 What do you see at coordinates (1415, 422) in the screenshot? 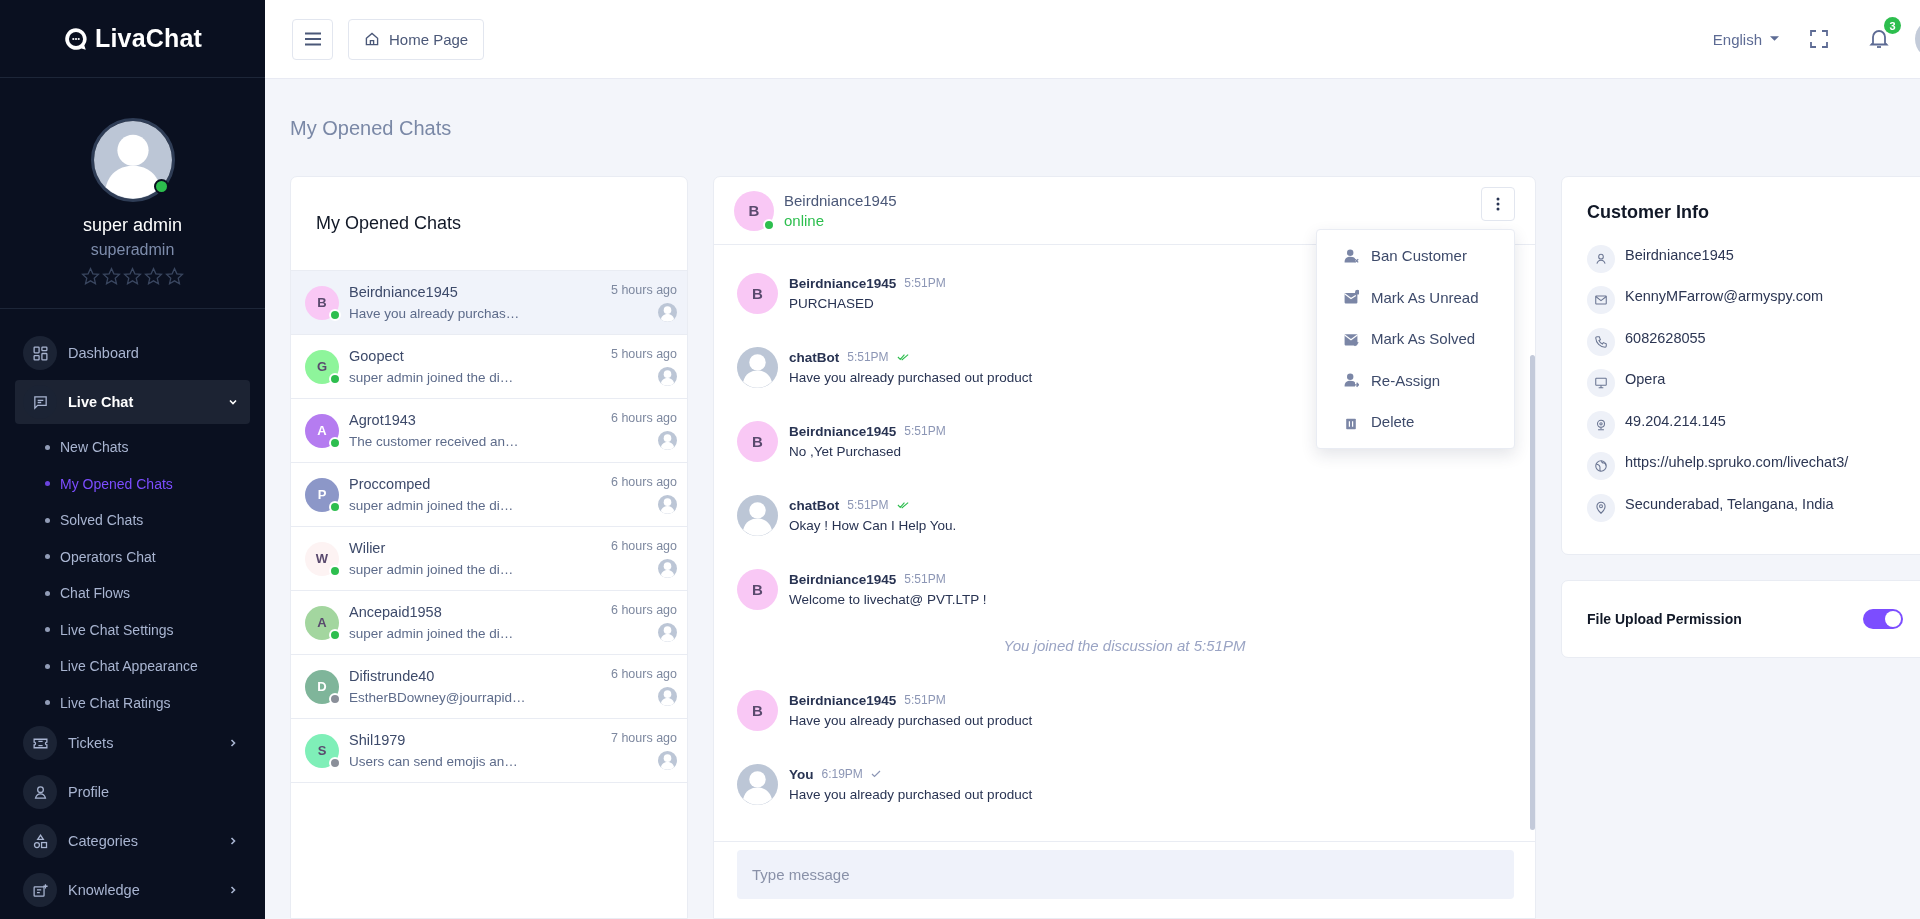
I see `menu-item: Delete` at bounding box center [1415, 422].